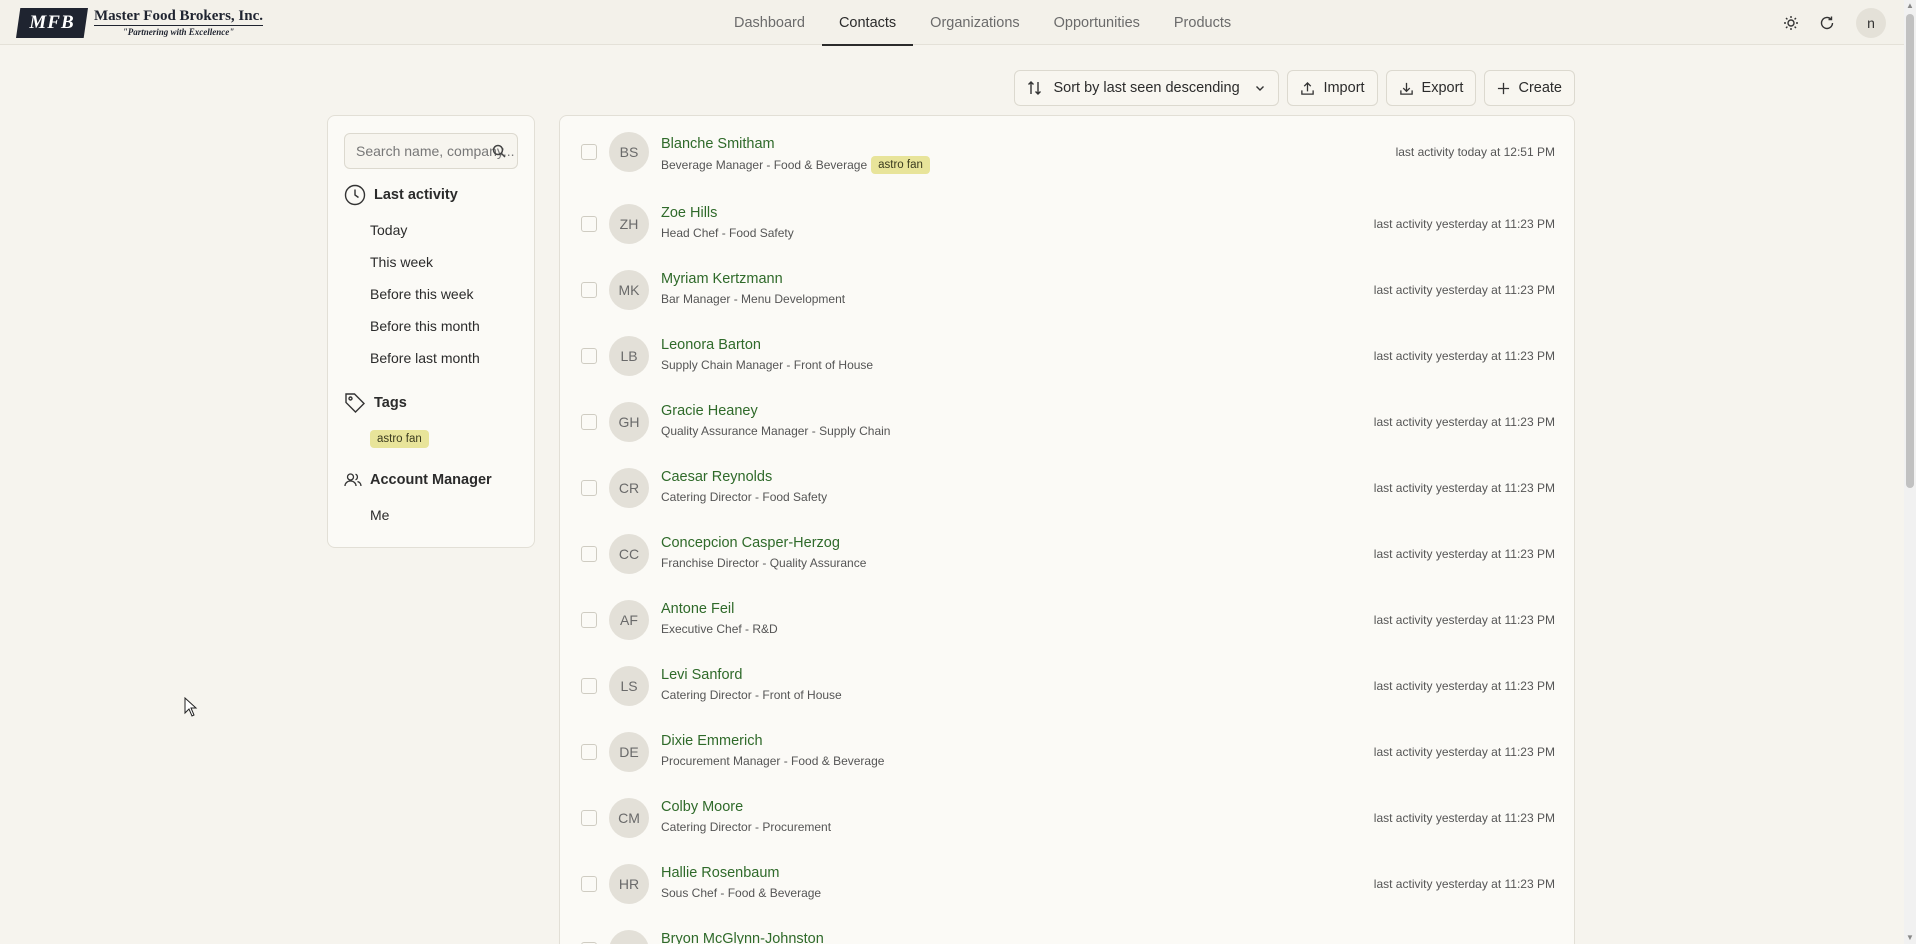 The height and width of the screenshot is (944, 1916). What do you see at coordinates (399, 438) in the screenshot?
I see `filter-tag-astro-fan: astro fan` at bounding box center [399, 438].